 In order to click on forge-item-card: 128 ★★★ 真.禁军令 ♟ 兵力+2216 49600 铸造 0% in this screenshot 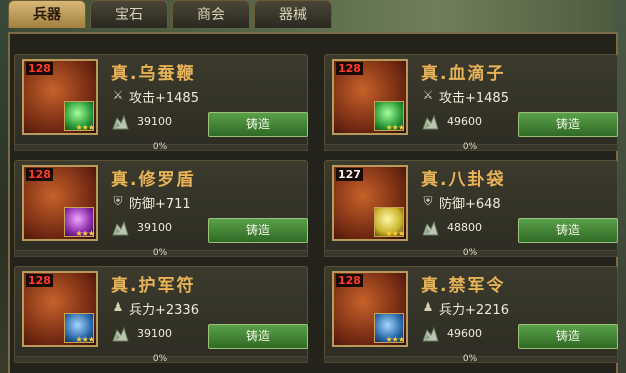, I will do `click(470, 309)`.